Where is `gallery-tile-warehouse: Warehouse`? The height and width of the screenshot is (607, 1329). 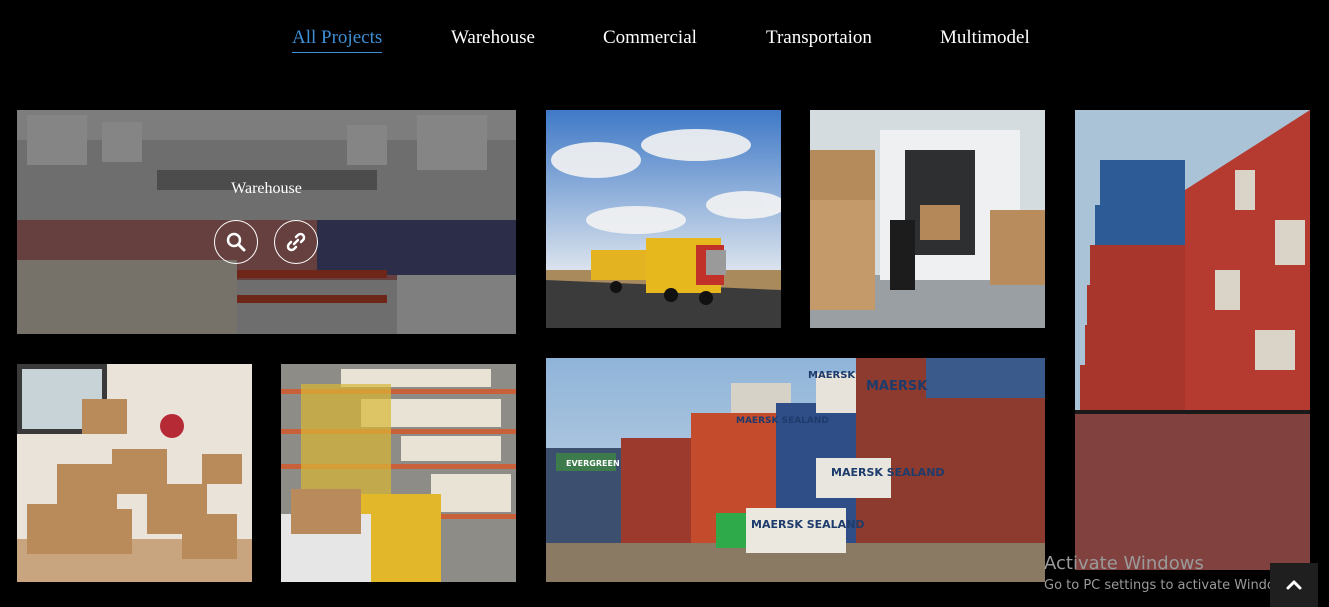 gallery-tile-warehouse: Warehouse is located at coordinates (266, 222).